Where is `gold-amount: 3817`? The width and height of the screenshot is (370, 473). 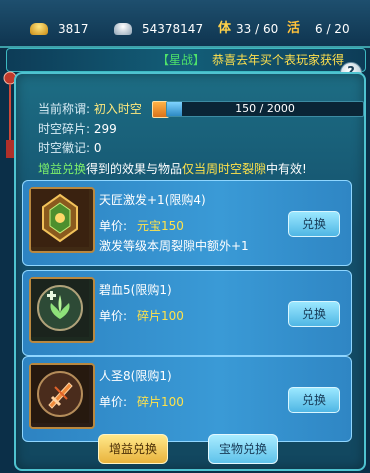
gold-amount: 3817 is located at coordinates (73, 29).